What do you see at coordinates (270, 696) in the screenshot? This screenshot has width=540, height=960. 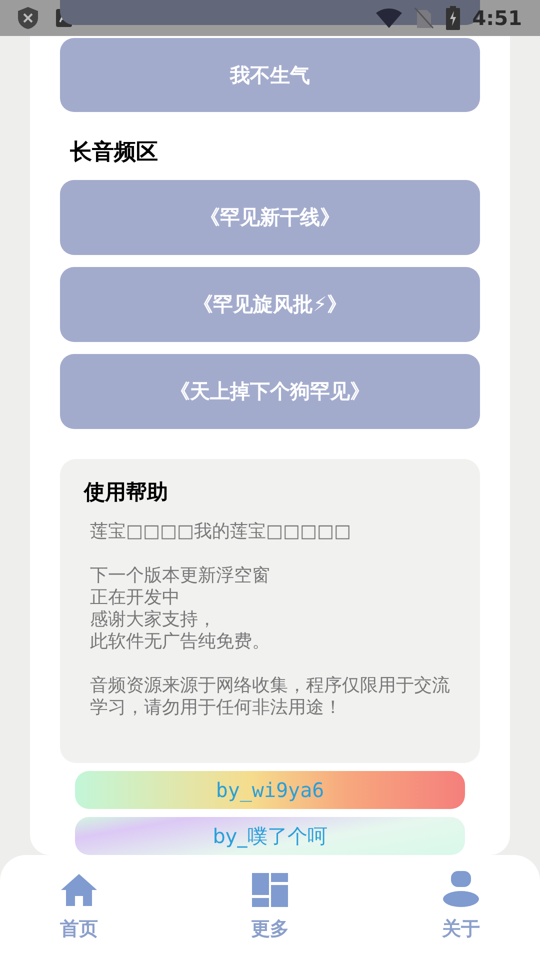 I see `help-text: 音频资源来源于网络收集，程序仅限用于交流学习，请勿用于任何非法用途！` at bounding box center [270, 696].